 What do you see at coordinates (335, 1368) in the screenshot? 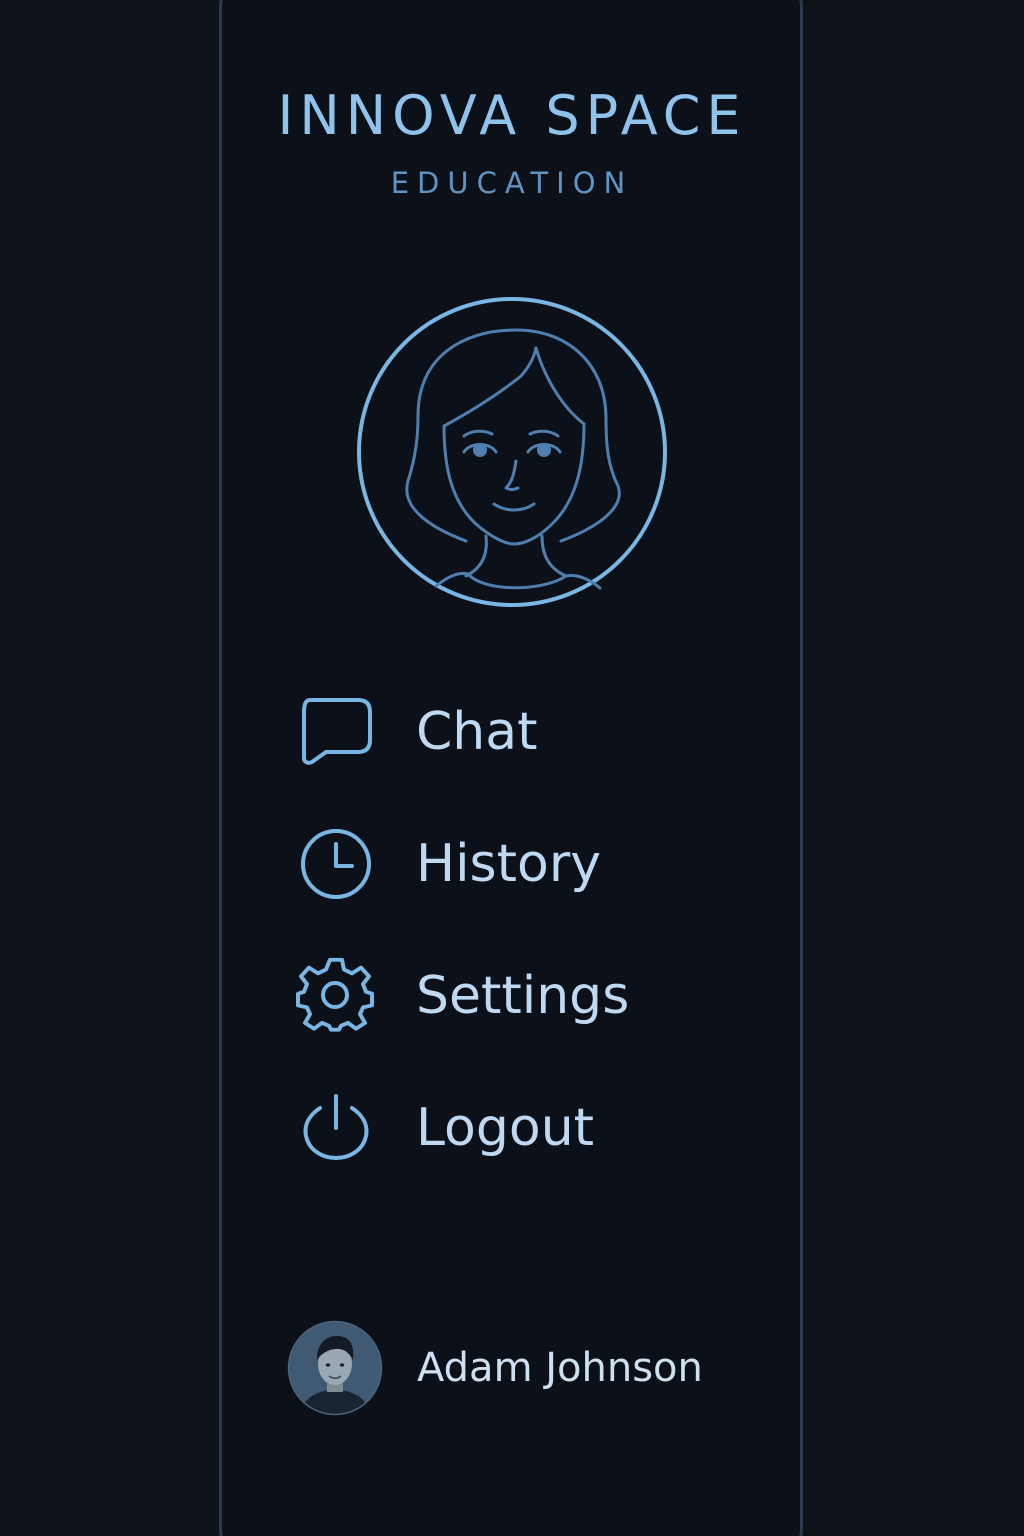
I see `user-avatar` at bounding box center [335, 1368].